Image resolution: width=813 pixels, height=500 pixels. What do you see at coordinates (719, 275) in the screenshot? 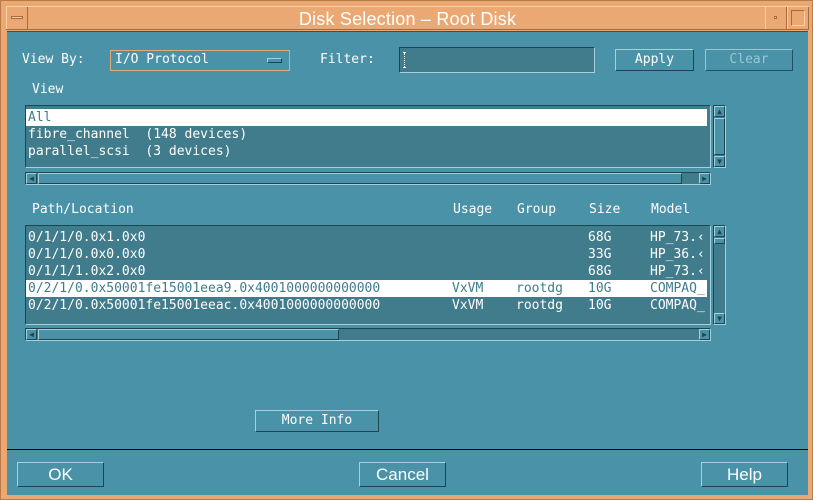
I see `disk-list-vertical-scrollbar: ▲ ▼` at bounding box center [719, 275].